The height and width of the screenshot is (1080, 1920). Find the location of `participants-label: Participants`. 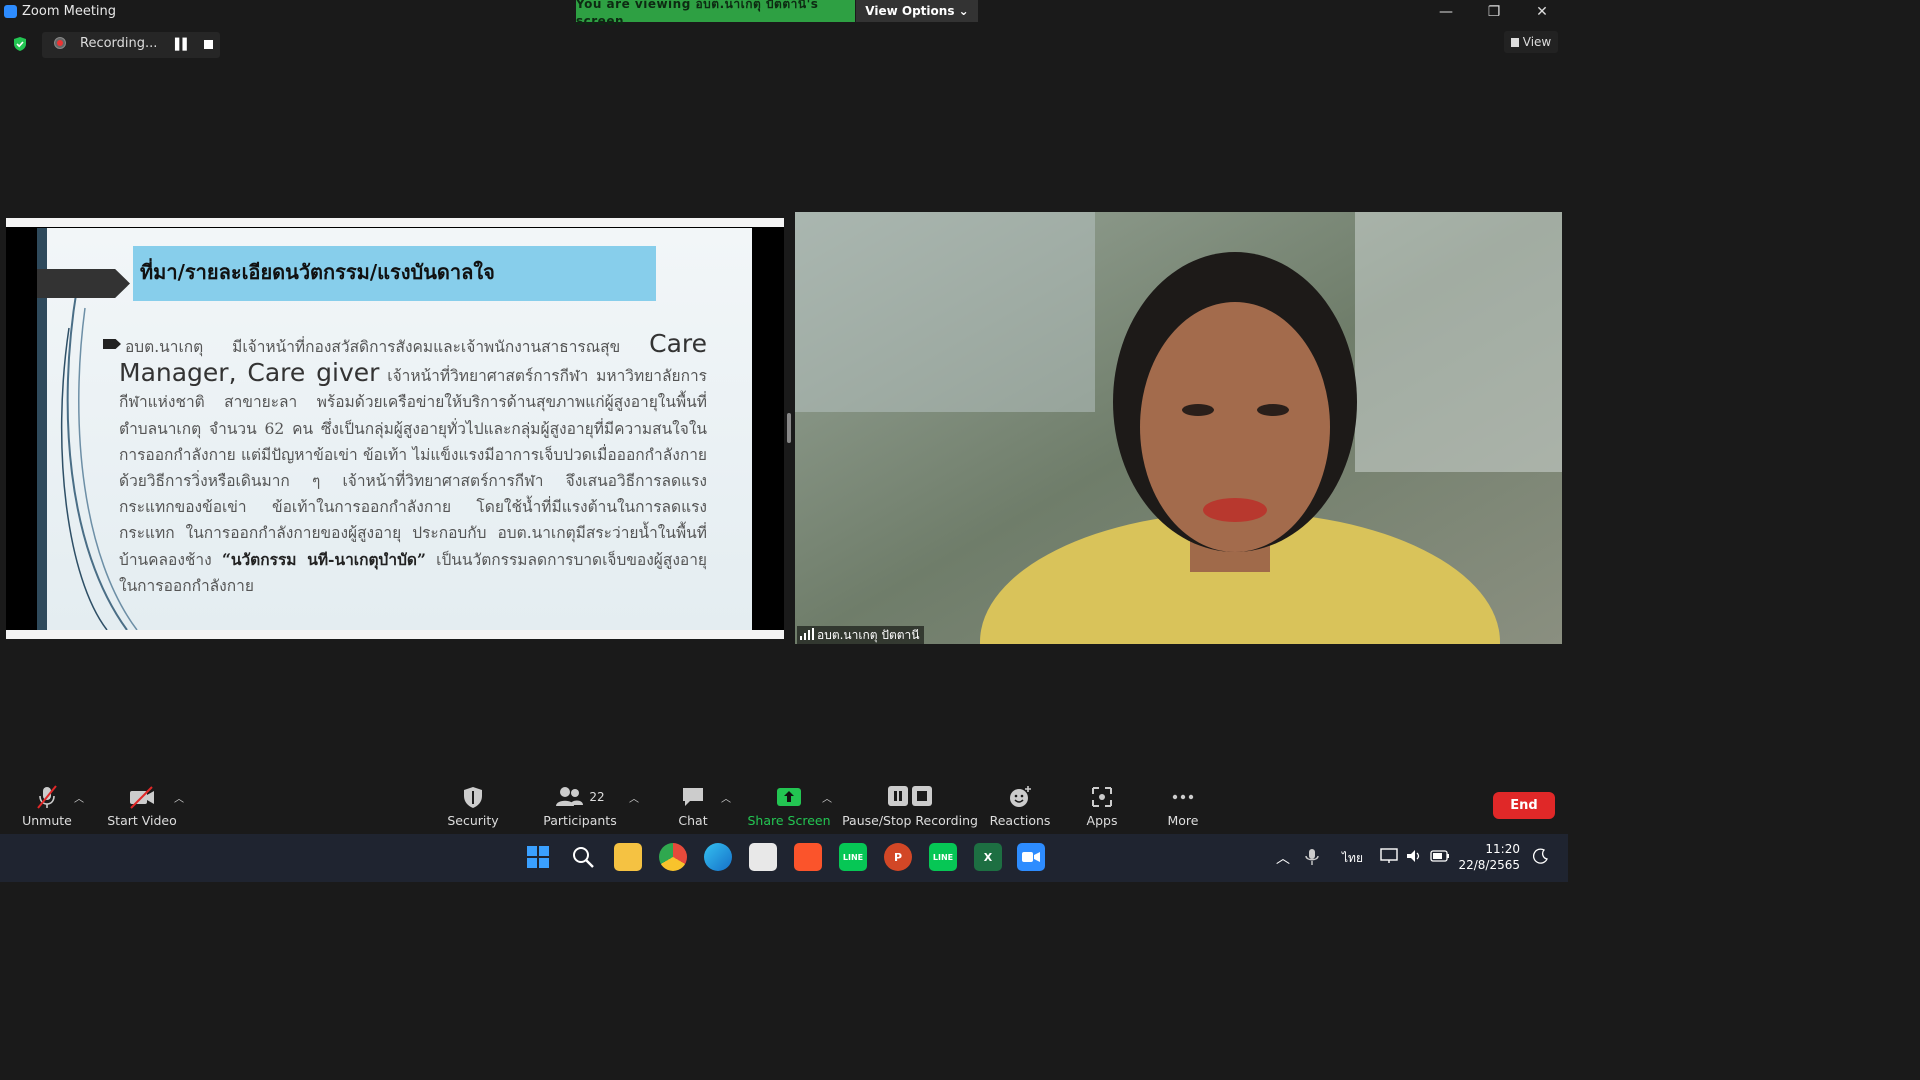

participants-label: Participants is located at coordinates (580, 820).